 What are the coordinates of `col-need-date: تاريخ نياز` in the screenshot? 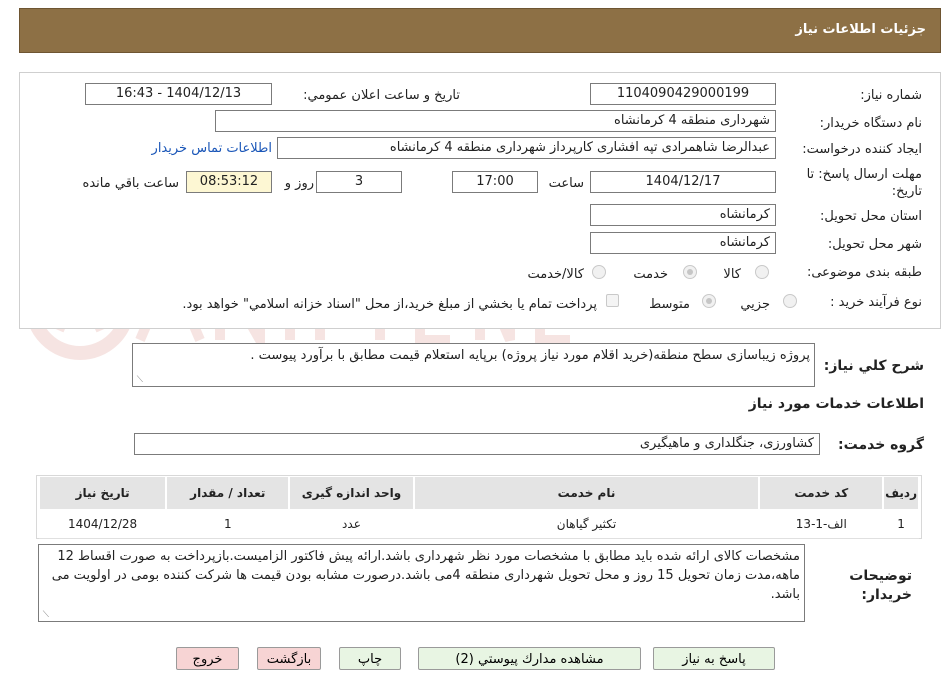 It's located at (102, 493).